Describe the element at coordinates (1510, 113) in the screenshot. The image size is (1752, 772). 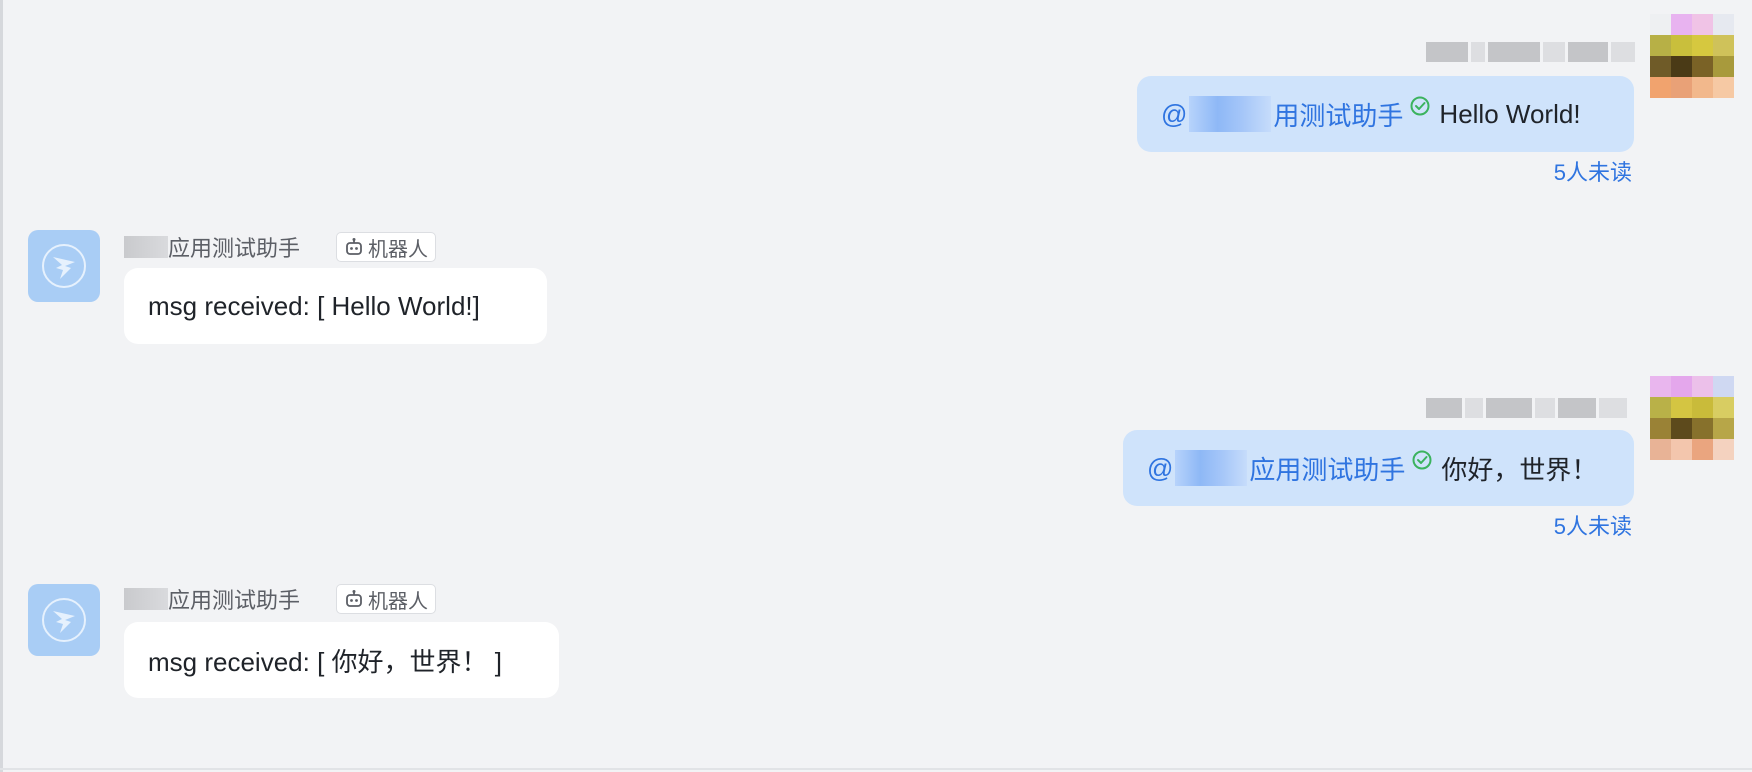
I see `message-text: Hello World!` at that location.